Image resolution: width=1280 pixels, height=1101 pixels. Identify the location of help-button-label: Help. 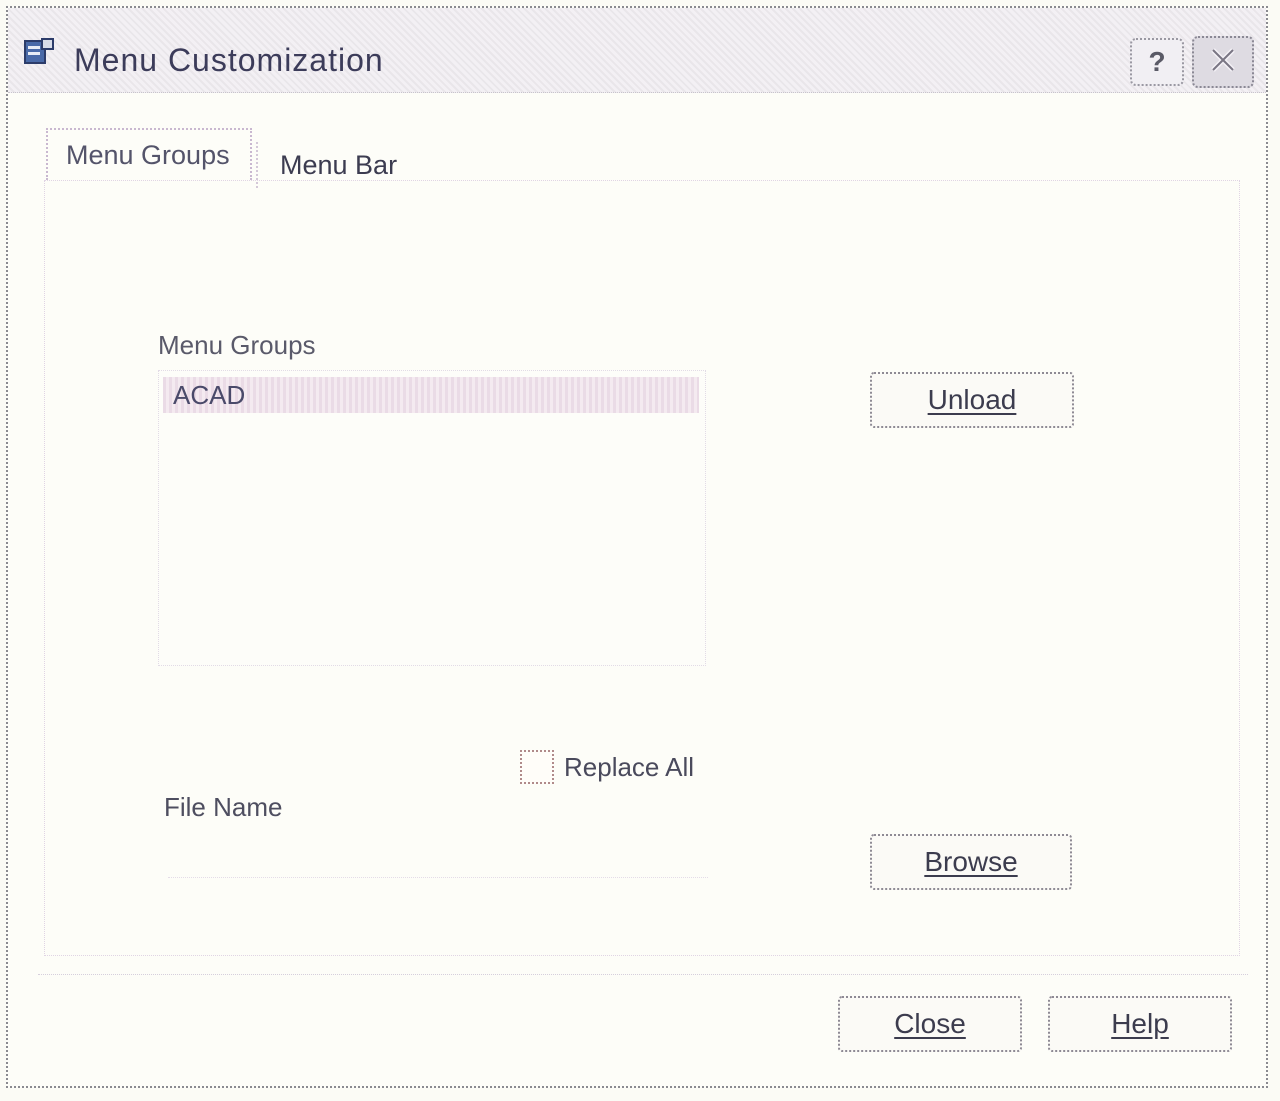
(1140, 1023).